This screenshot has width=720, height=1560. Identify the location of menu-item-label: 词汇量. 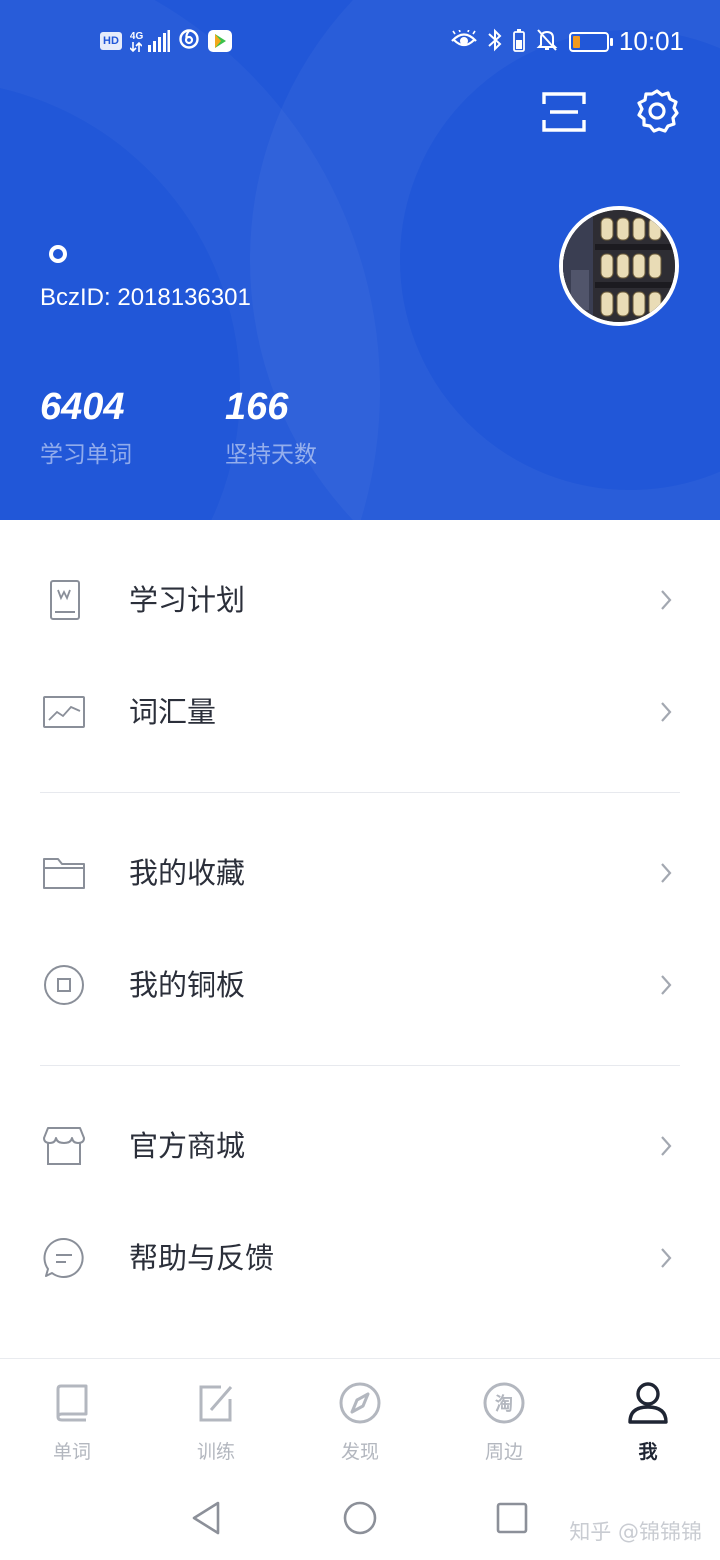
(173, 712).